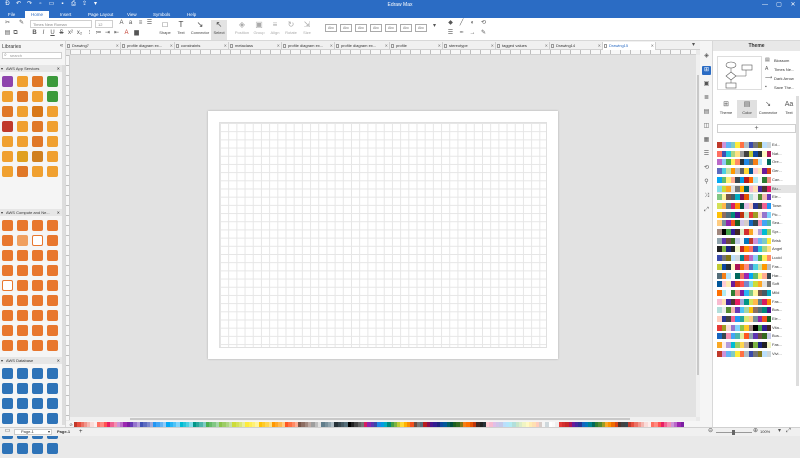 Image resolution: width=800 pixels, height=458 pixels. I want to click on group-button: ▣ Group, so click(259, 30).